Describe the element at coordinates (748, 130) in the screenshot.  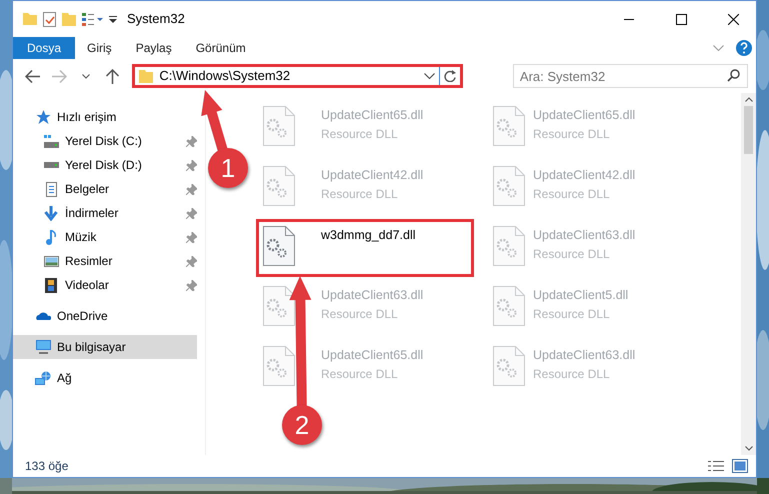
I see `scrollbar-thumb` at that location.